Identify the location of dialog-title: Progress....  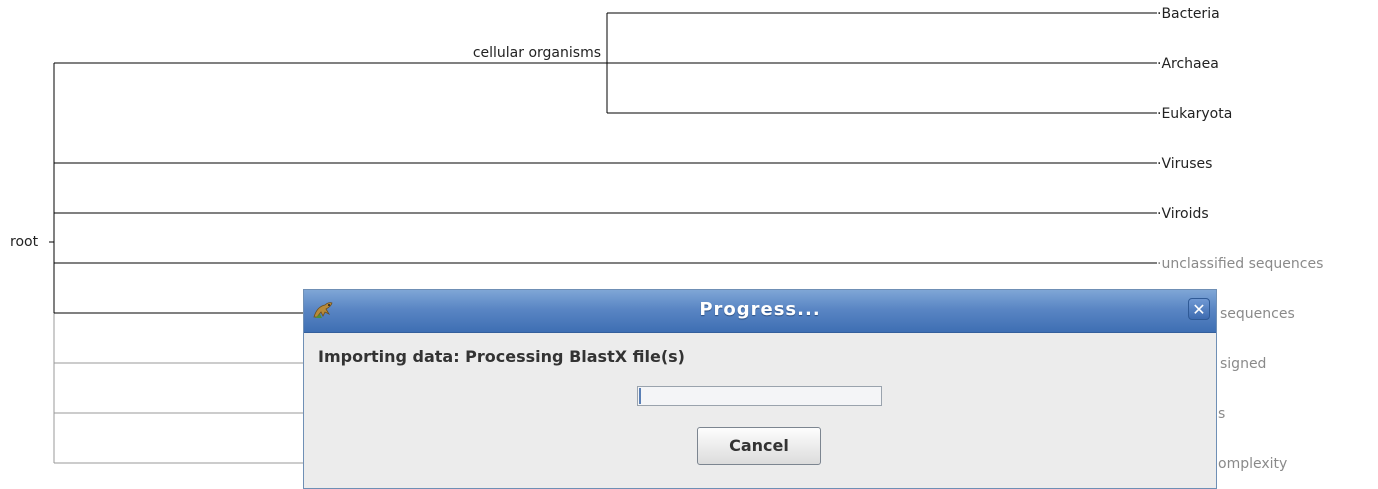
(760, 309).